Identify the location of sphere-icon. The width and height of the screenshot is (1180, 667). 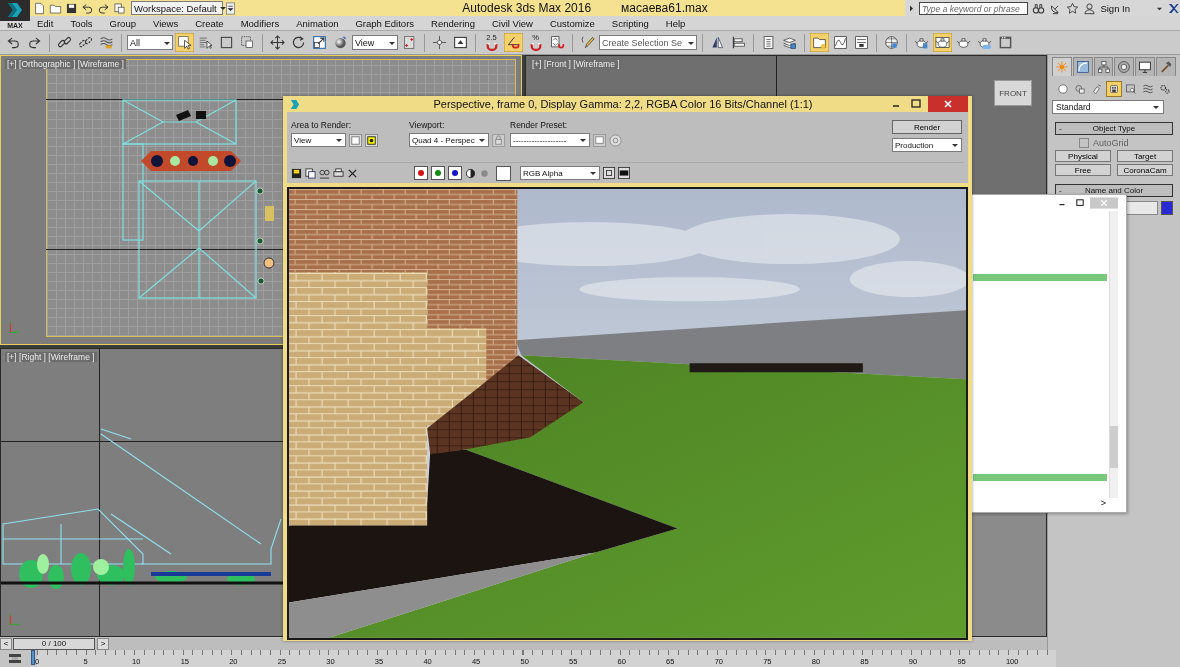
(1063, 89).